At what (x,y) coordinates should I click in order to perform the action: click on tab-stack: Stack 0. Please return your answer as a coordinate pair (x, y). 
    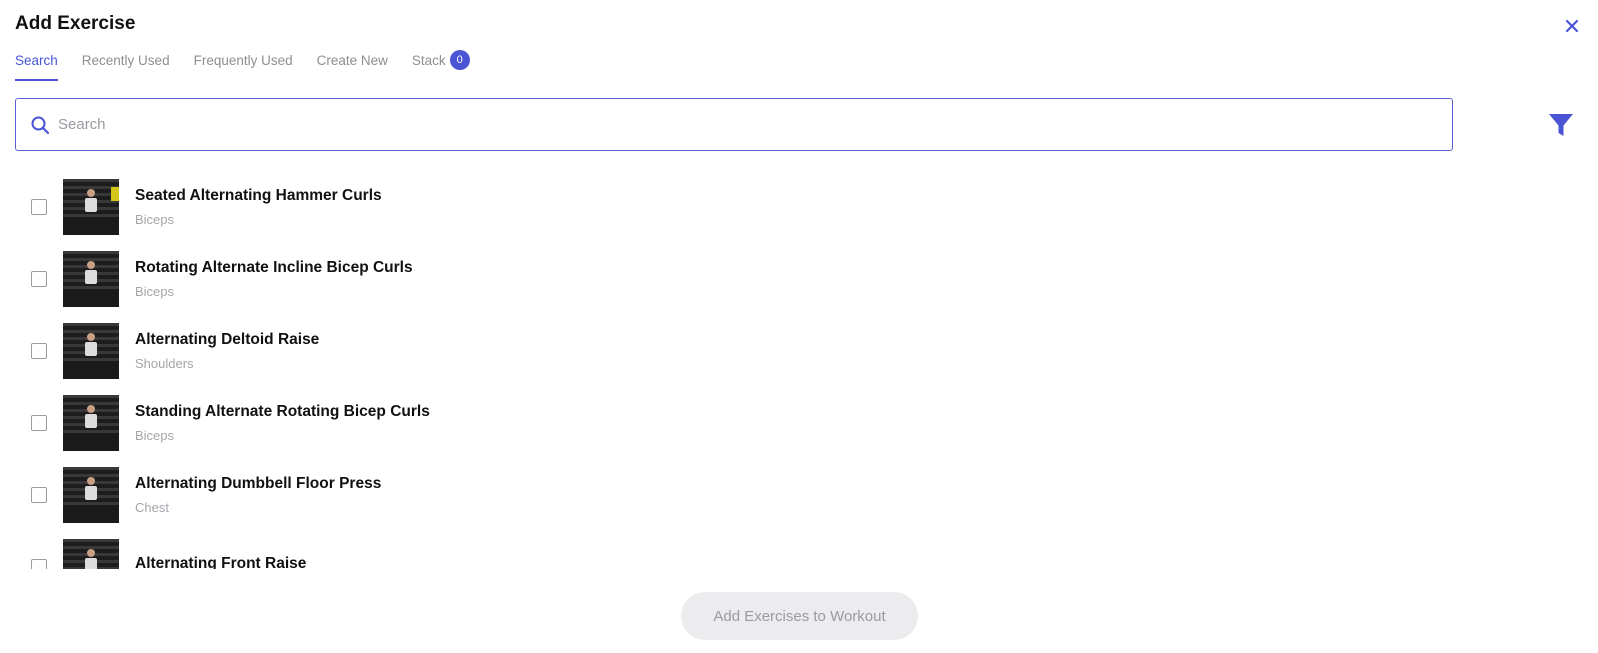
    Looking at the image, I should click on (440, 65).